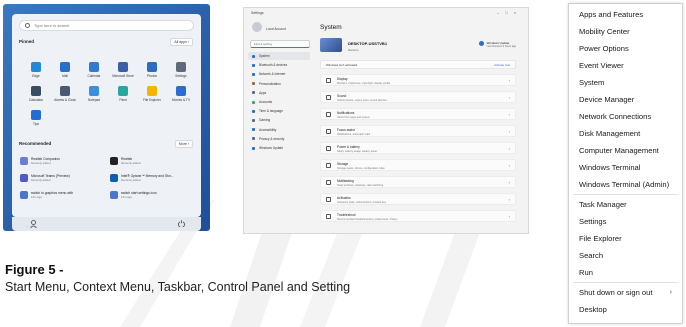  I want to click on accessibility-icon, so click(253, 130).